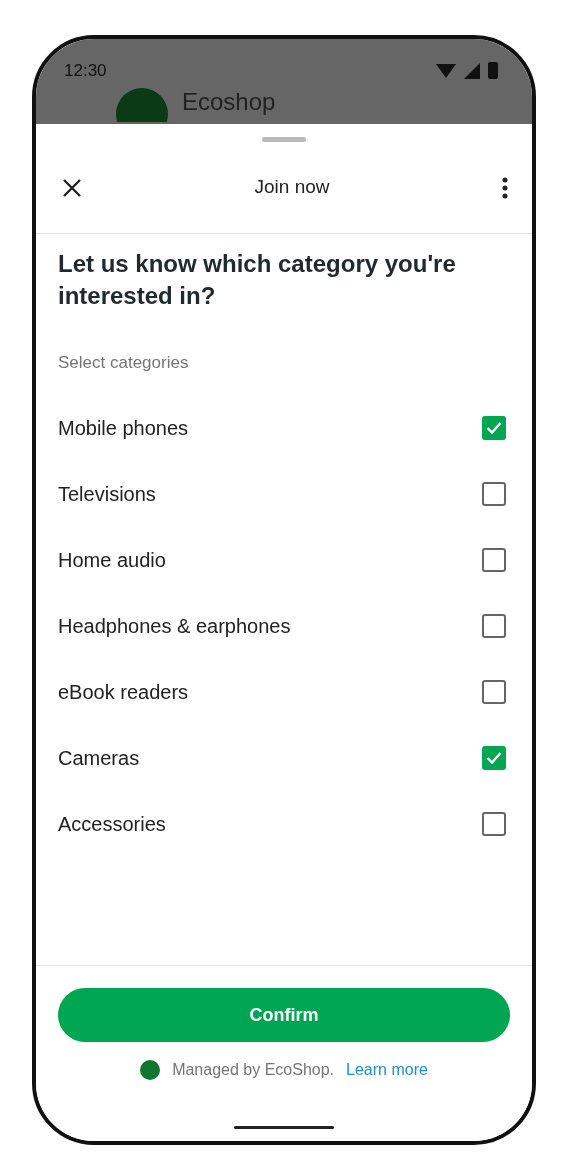 The image size is (564, 1176). Describe the element at coordinates (112, 825) in the screenshot. I see `category-label: Accessories` at that location.